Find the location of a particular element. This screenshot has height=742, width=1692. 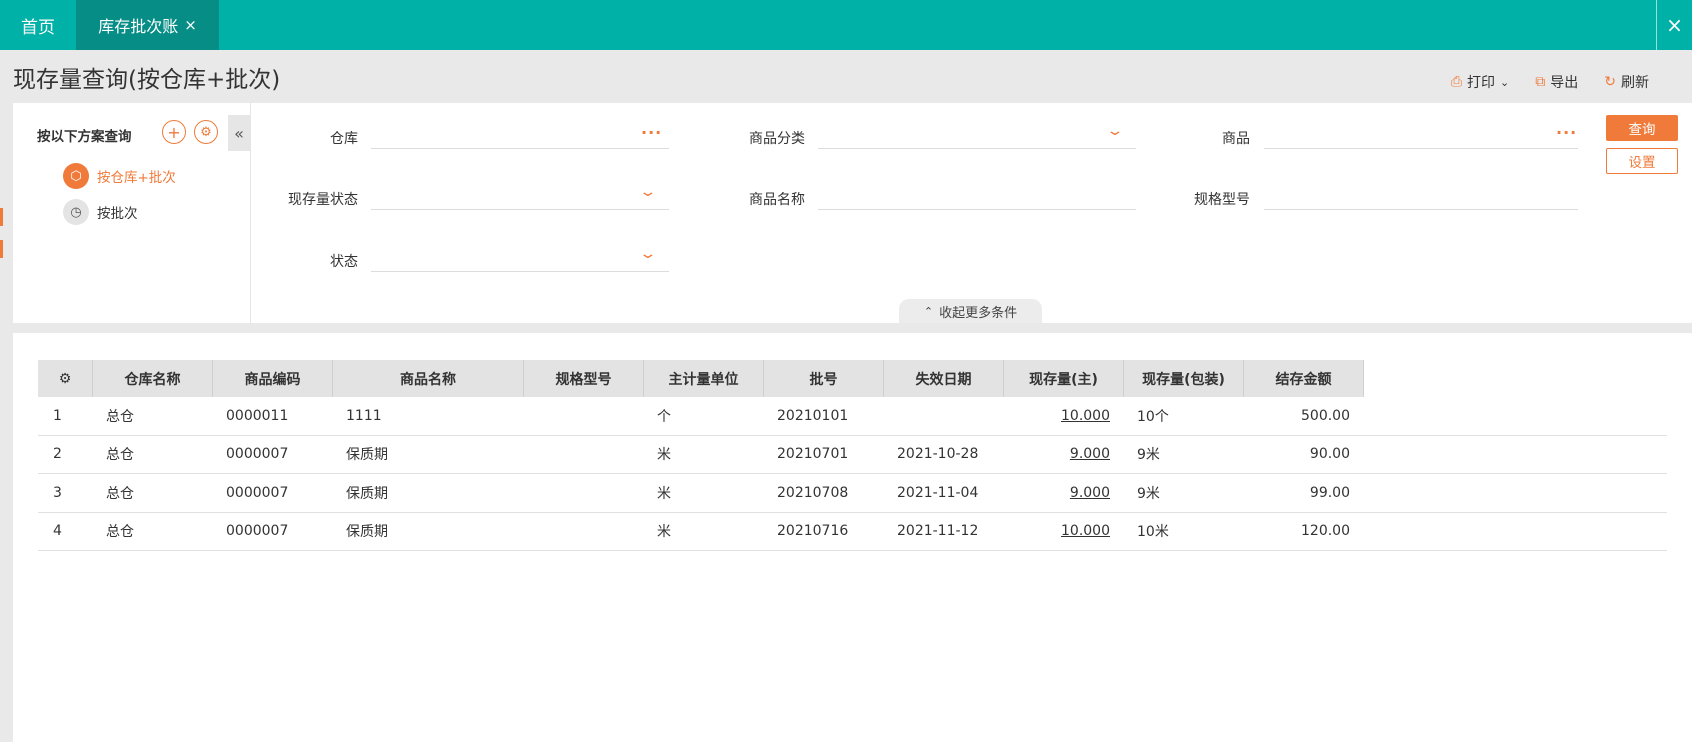

close-tab-icon: × is located at coordinates (190, 25).